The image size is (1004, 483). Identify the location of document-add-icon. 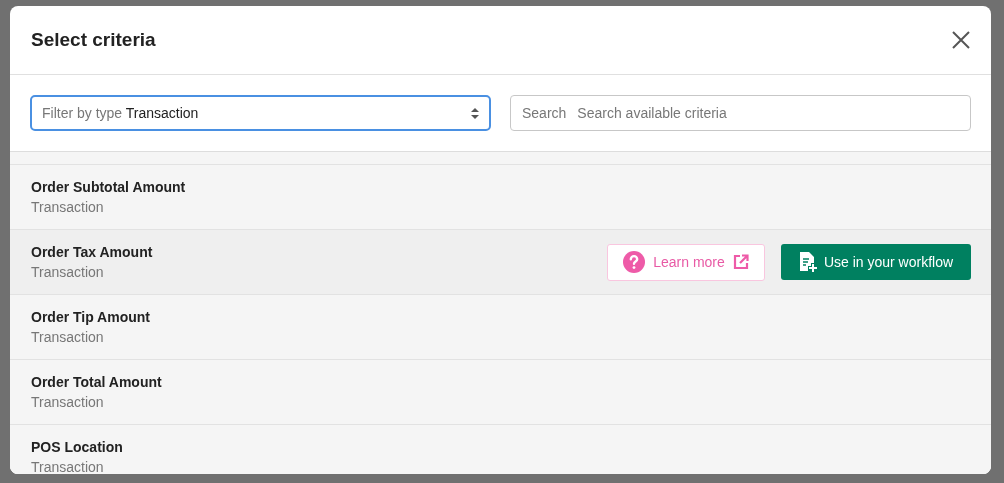
(808, 261).